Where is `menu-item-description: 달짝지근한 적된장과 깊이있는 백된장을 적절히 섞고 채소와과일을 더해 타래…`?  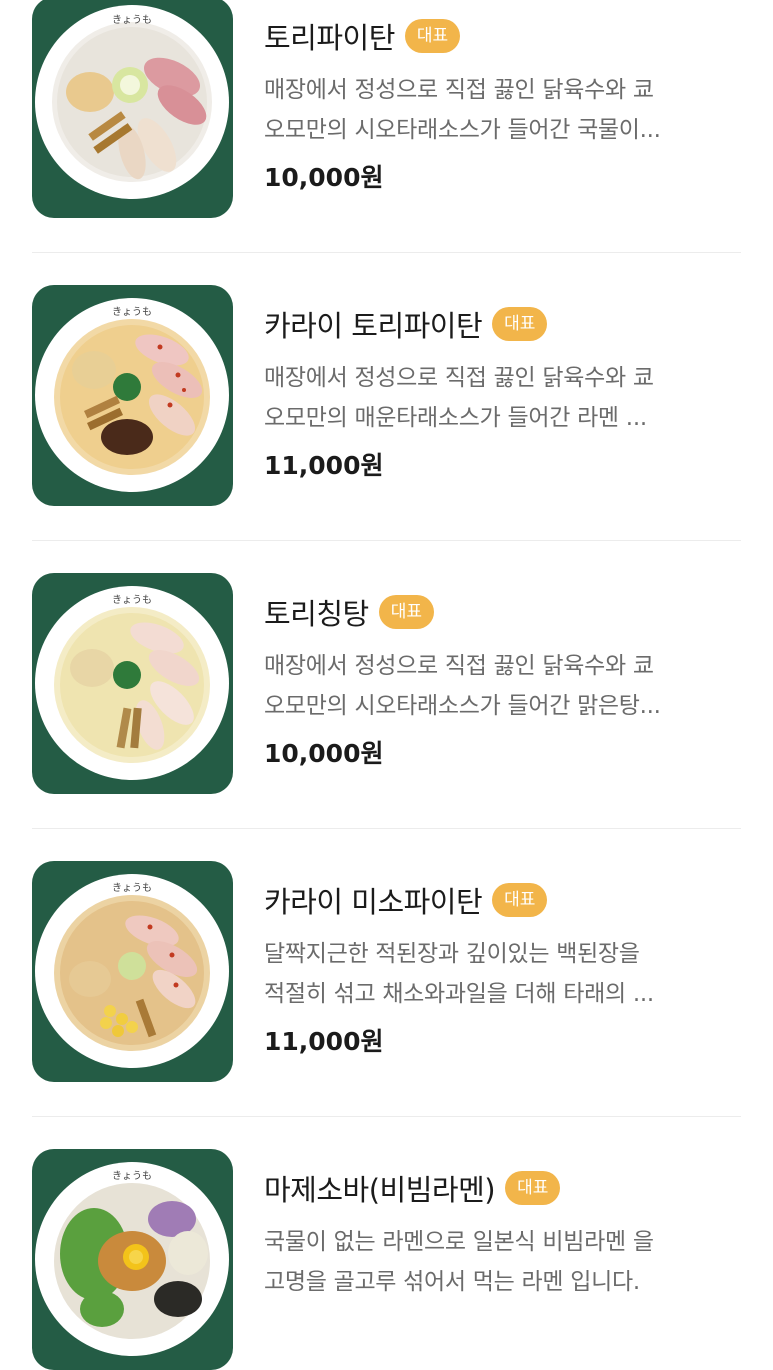
menu-item-description: 달짝지근한 적된장과 깊이있는 백된장을 적절히 섞고 채소와과일을 더해 타래… is located at coordinates (502, 974).